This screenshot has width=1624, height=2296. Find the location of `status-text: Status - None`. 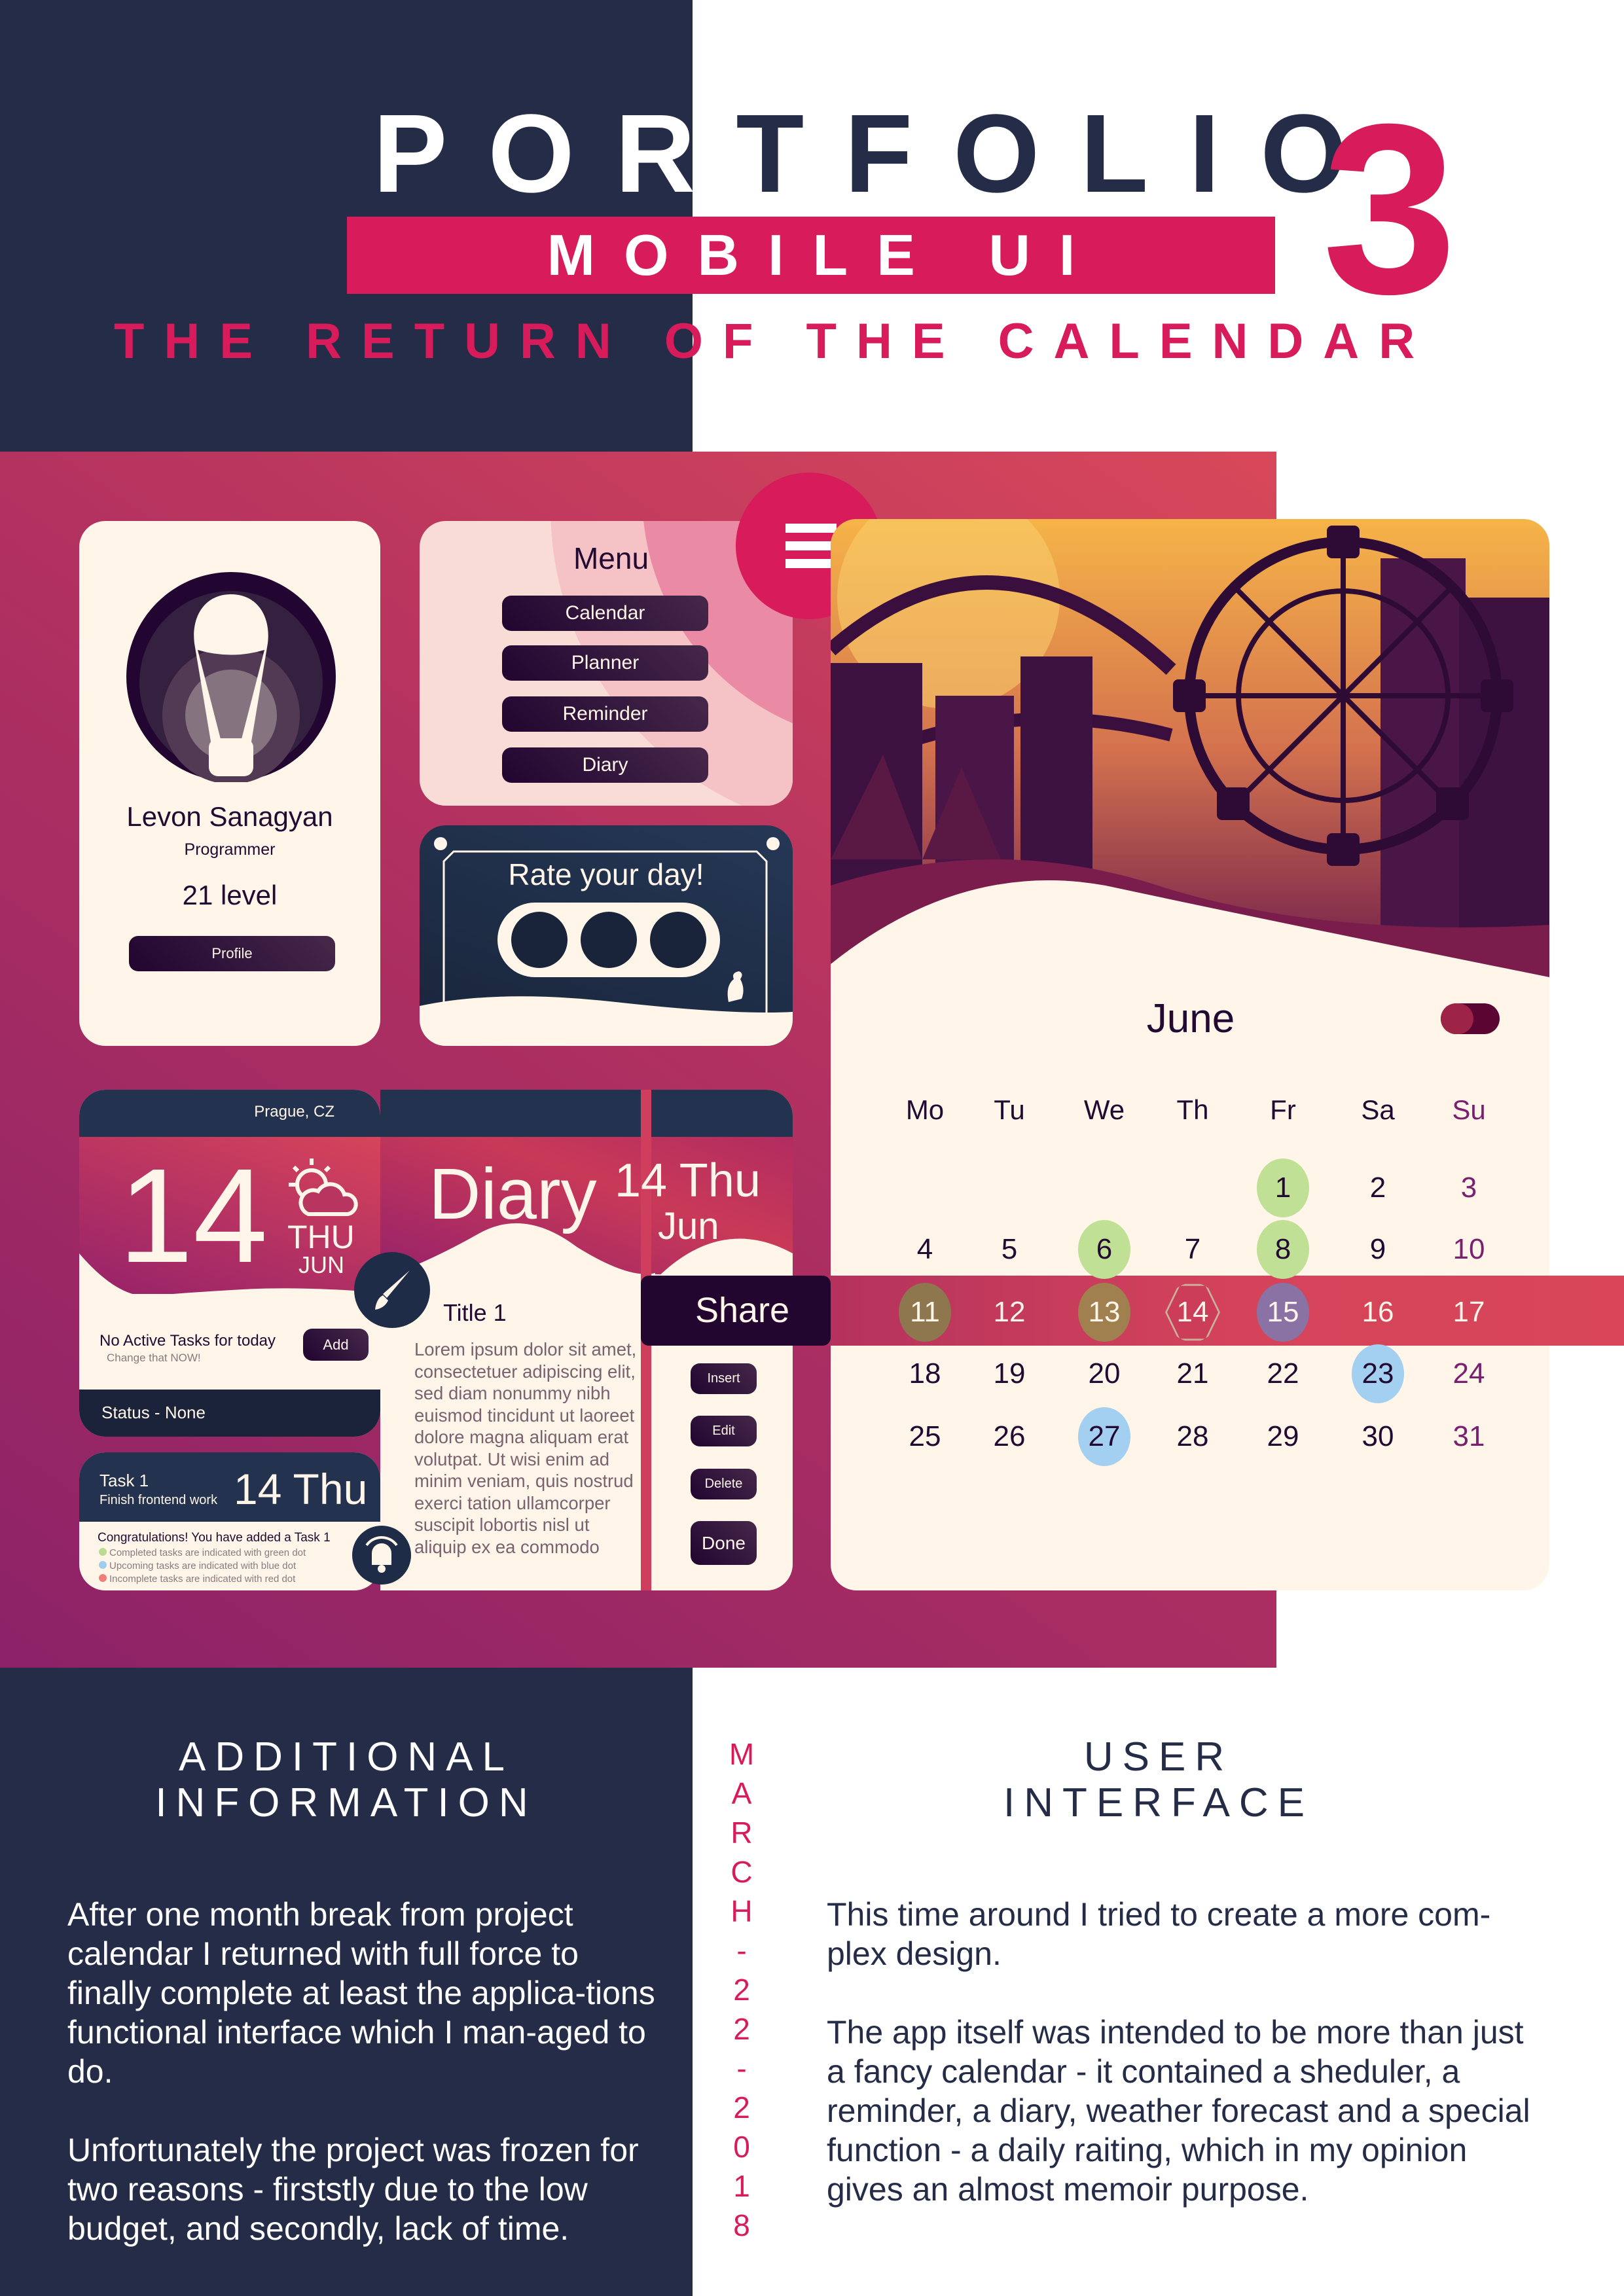

status-text: Status - None is located at coordinates (153, 1412).